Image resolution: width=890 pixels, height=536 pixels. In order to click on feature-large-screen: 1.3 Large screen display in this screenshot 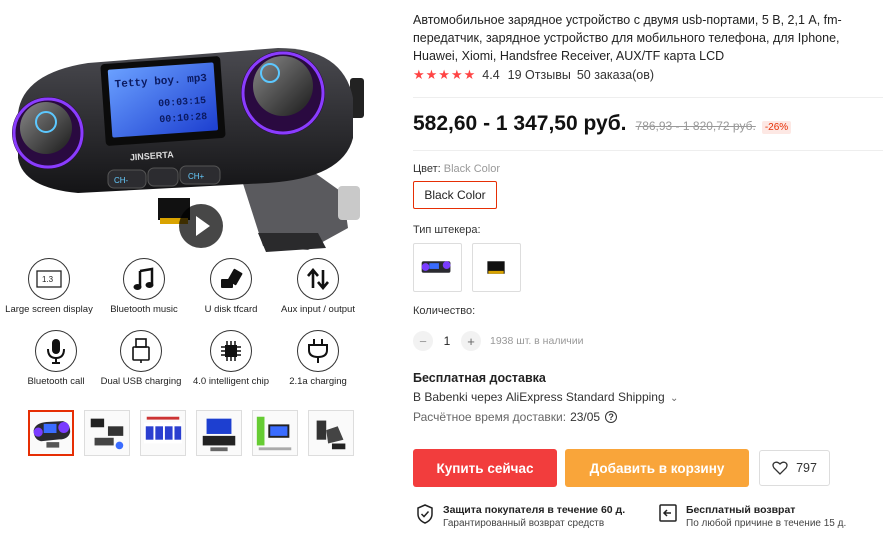, I will do `click(49, 286)`.